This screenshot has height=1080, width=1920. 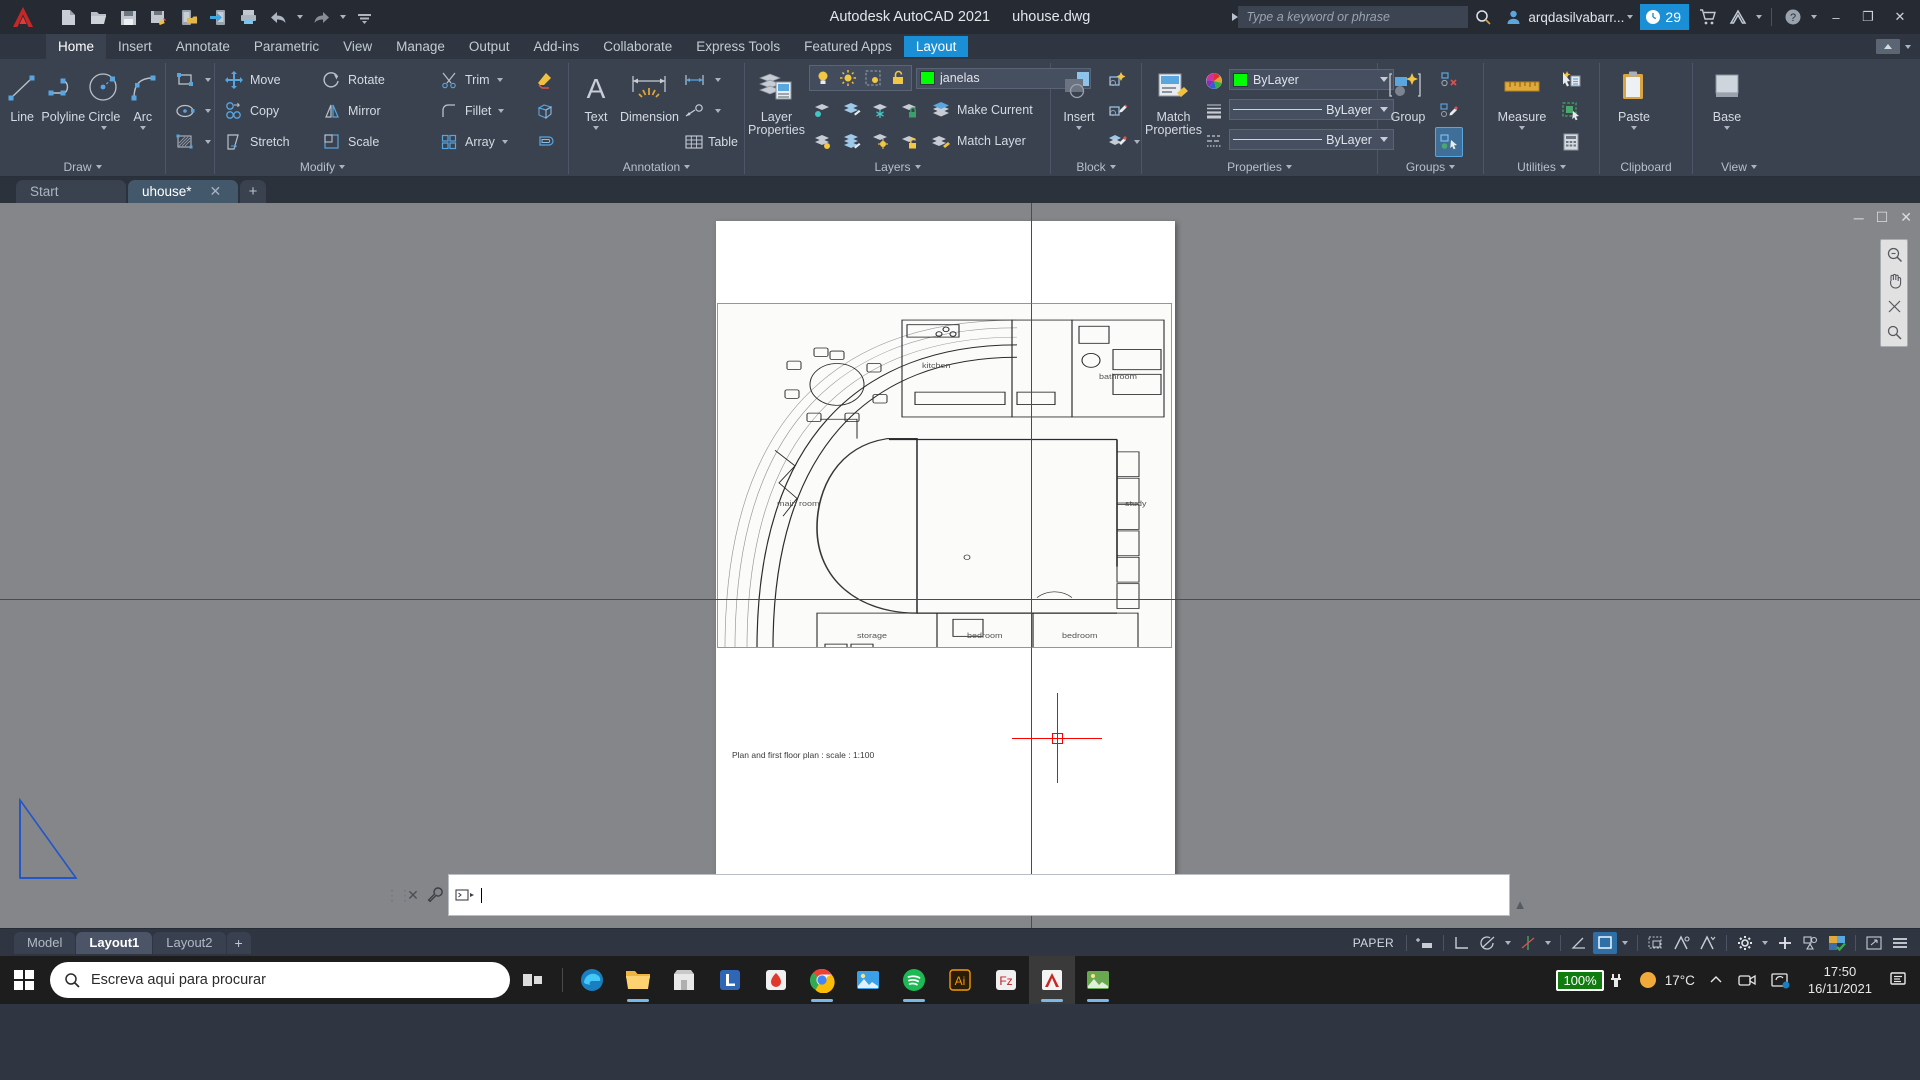 What do you see at coordinates (596, 96) in the screenshot?
I see `annotation-text-button: A Text` at bounding box center [596, 96].